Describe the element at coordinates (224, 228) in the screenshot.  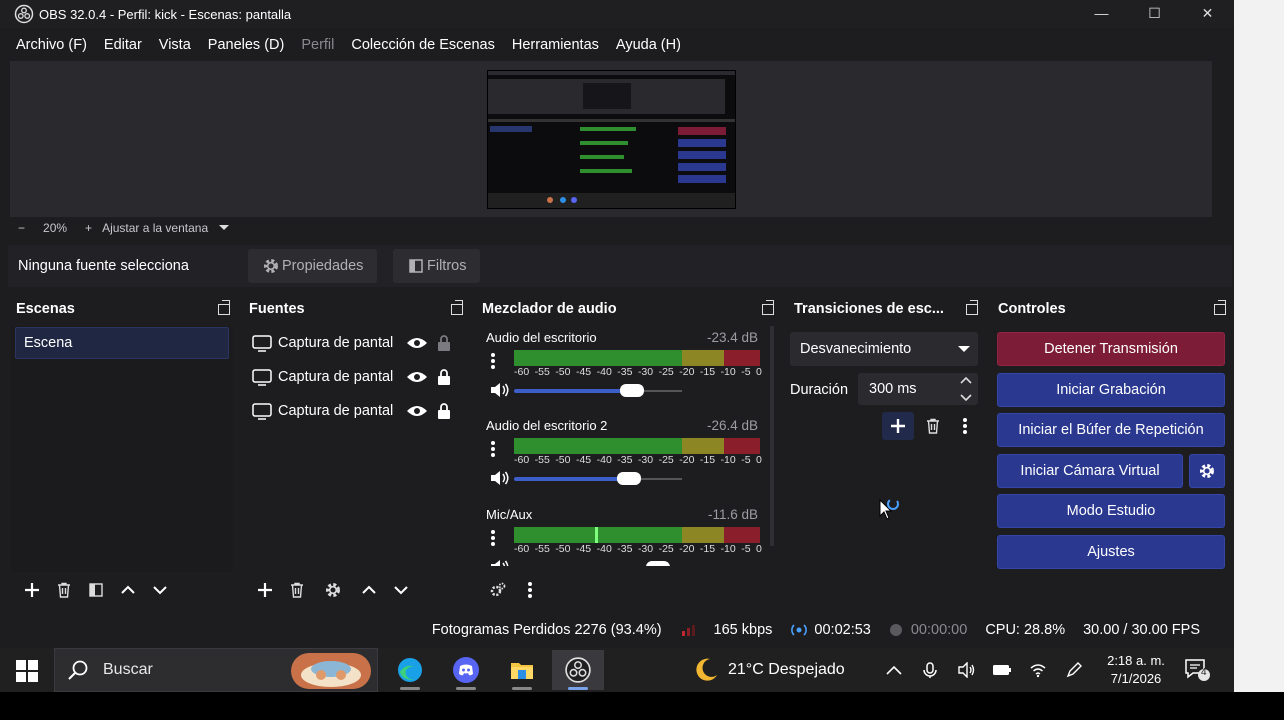
I see `chevron-down-icon` at that location.